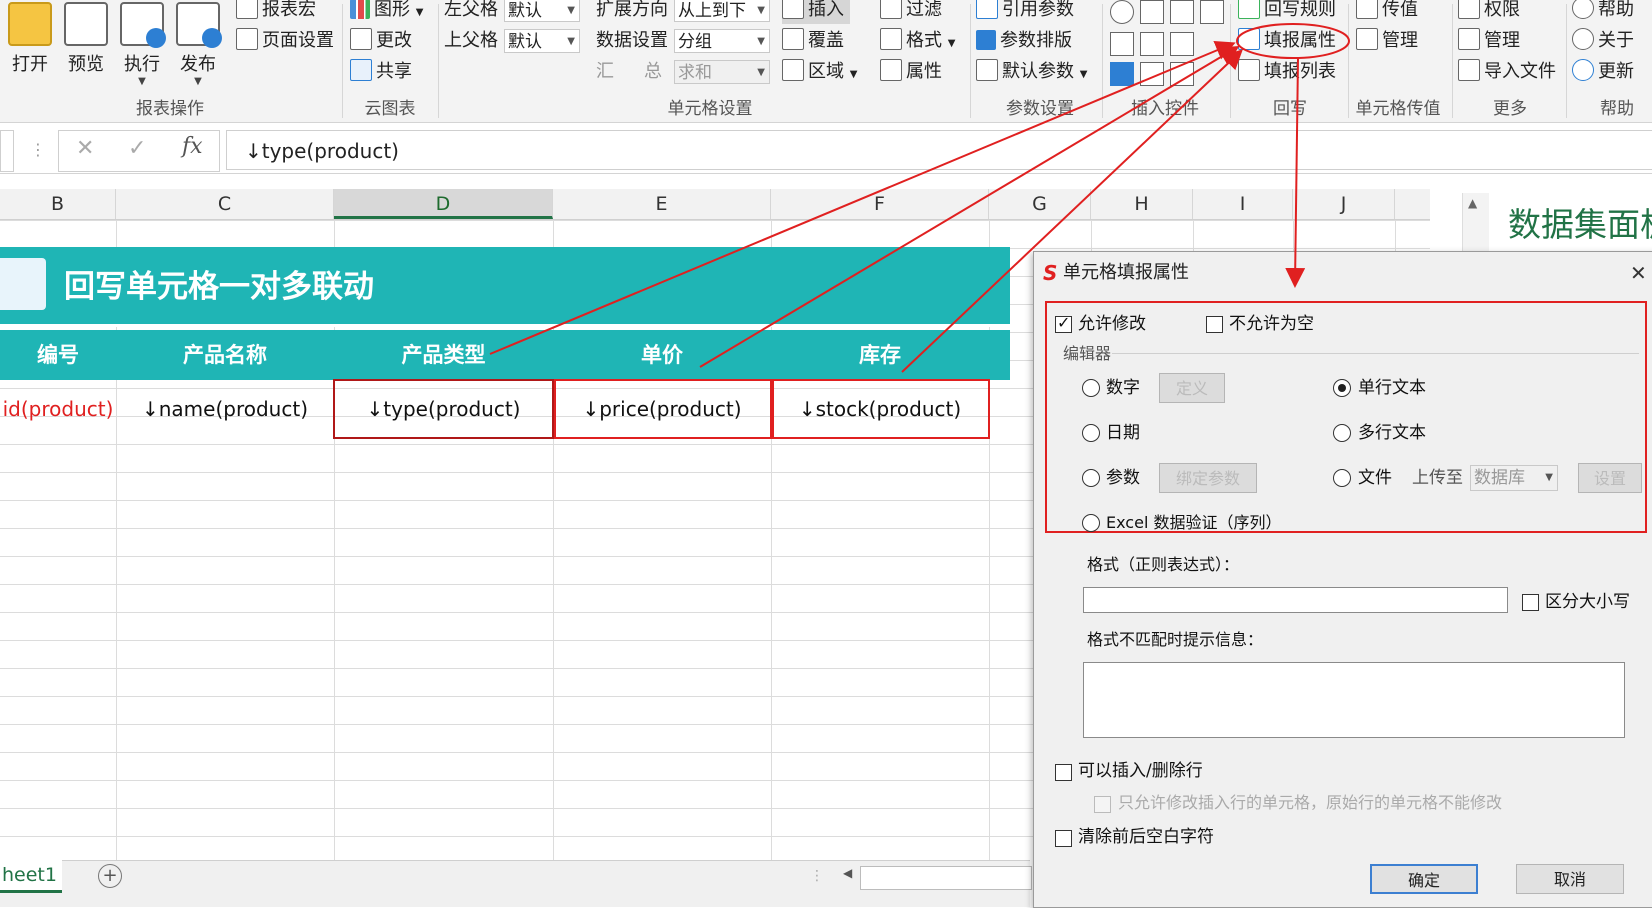  I want to click on annotation-arrow-stock, so click(1072, 211).